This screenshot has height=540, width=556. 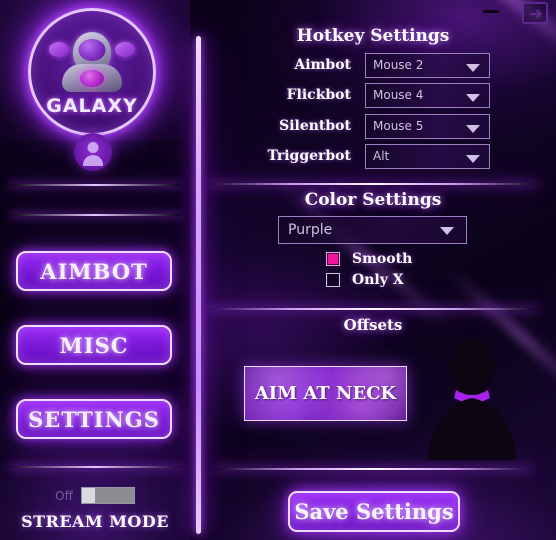 What do you see at coordinates (95, 467) in the screenshot?
I see `sidebar-divider-bottom` at bounding box center [95, 467].